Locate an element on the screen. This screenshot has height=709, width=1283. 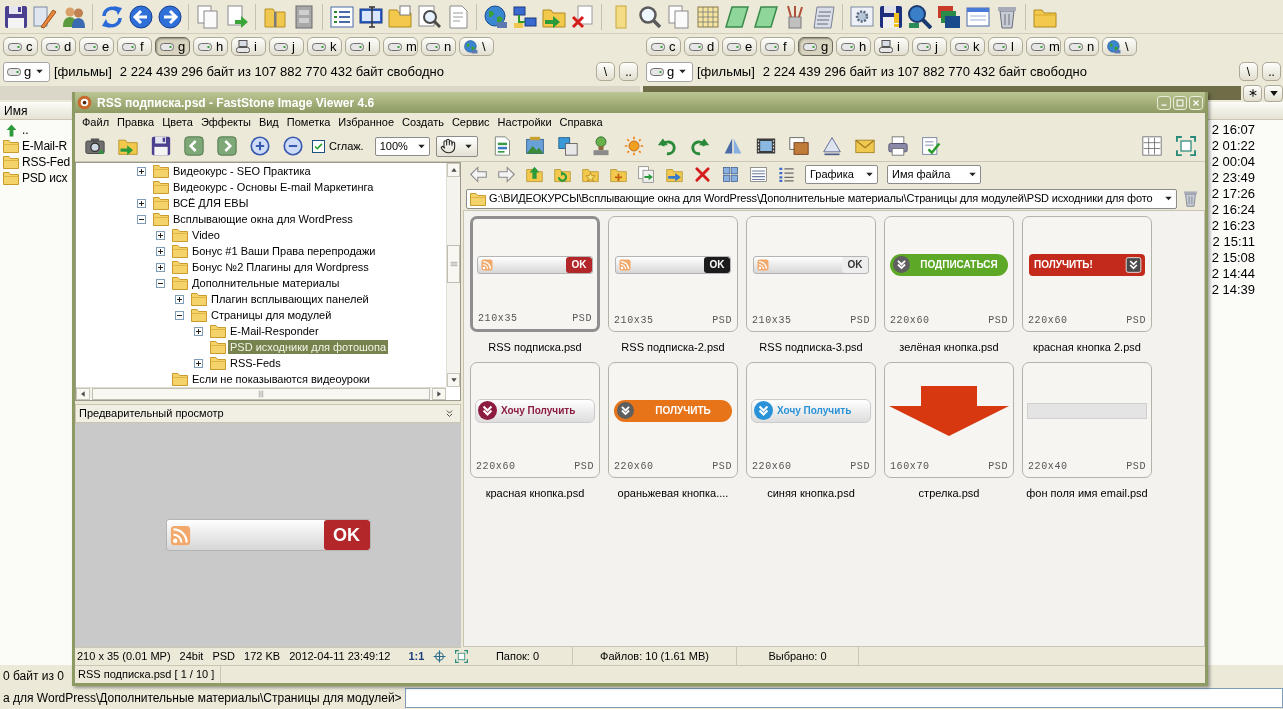
file-name: красная кнопка.psd is located at coordinates (535, 493).